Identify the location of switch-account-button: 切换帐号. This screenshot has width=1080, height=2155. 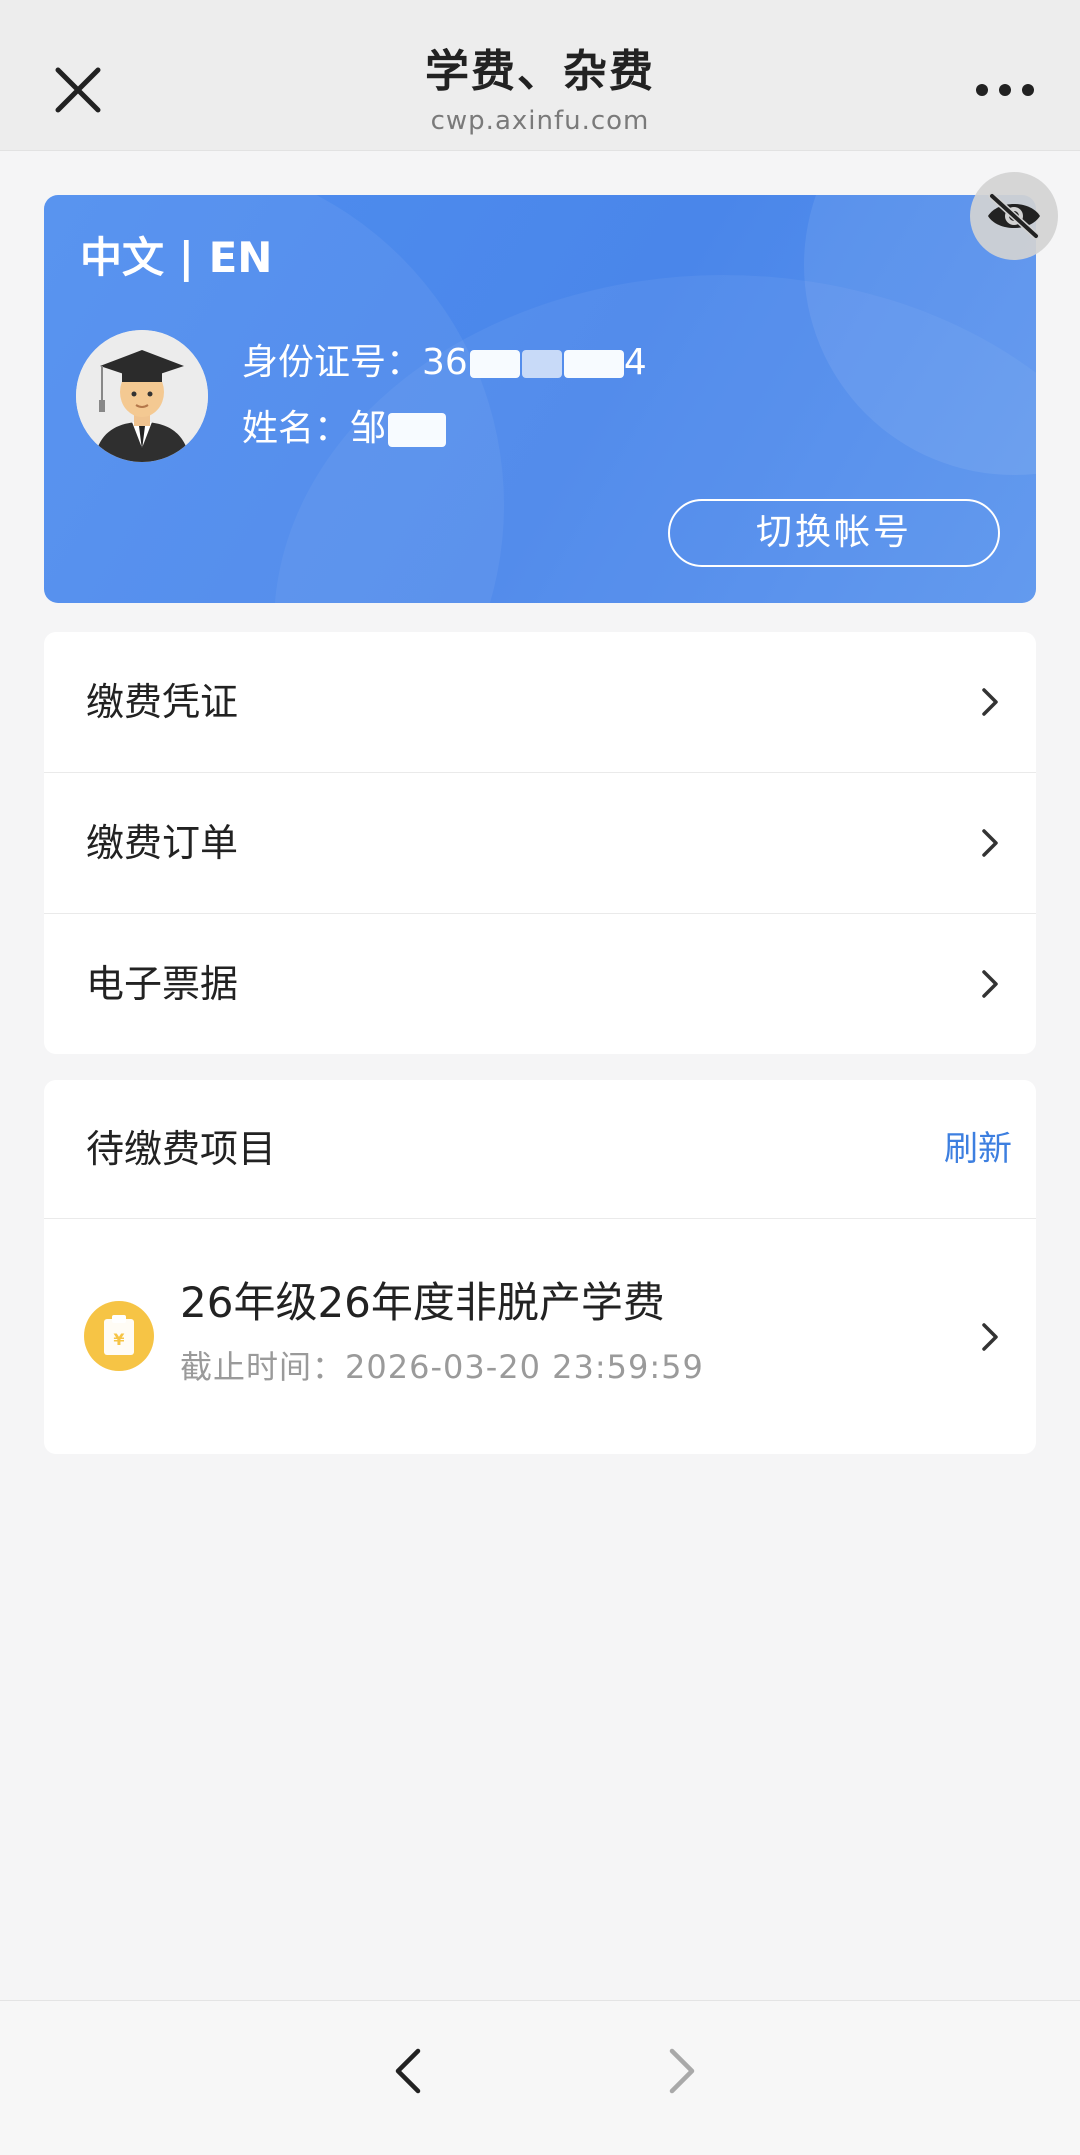
(834, 533).